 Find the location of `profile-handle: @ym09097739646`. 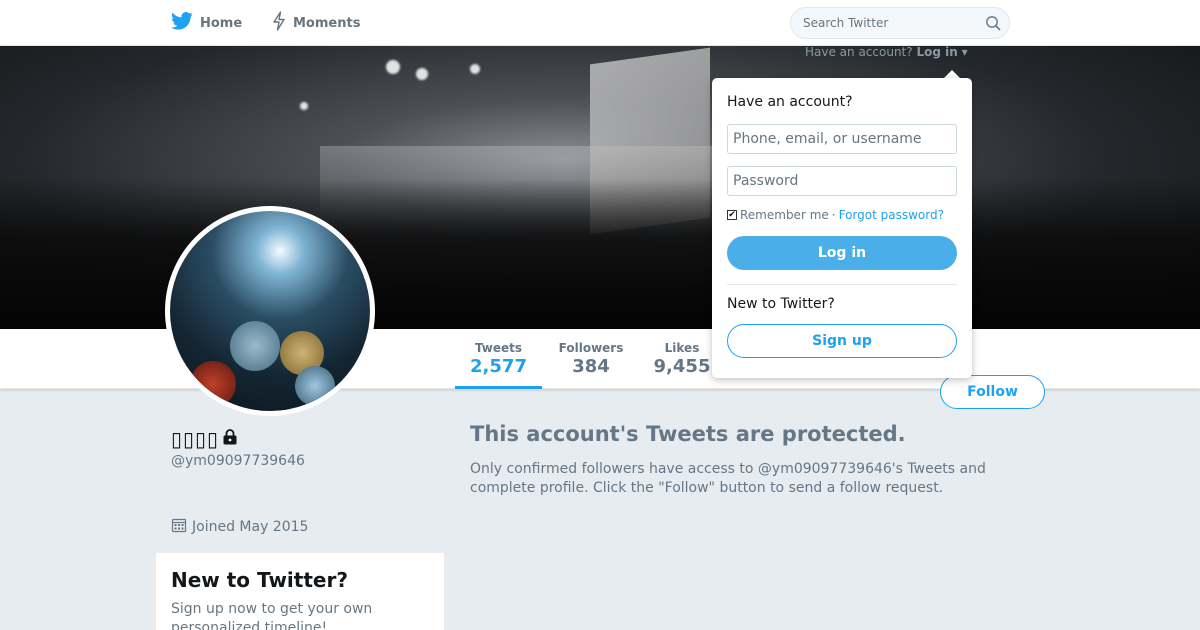

profile-handle: @ym09097739646 is located at coordinates (238, 461).